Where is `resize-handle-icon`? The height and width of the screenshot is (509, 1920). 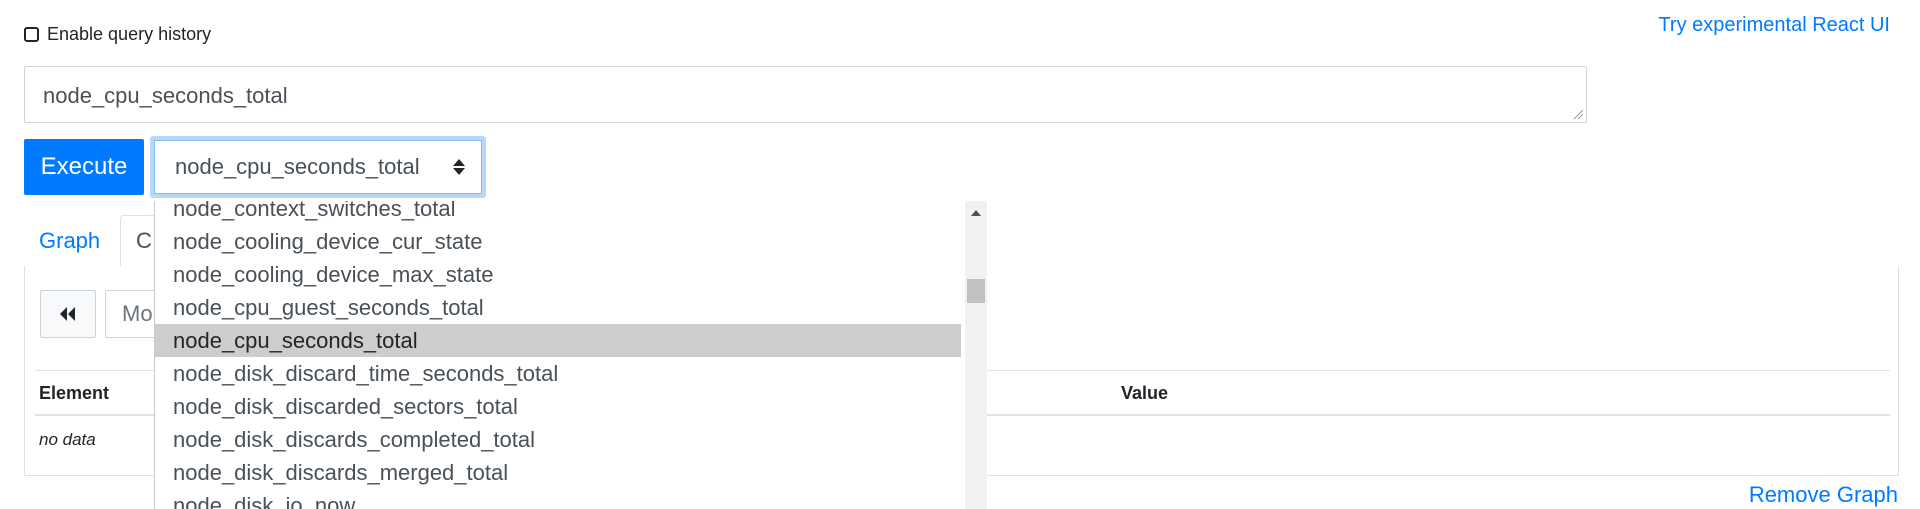
resize-handle-icon is located at coordinates (1578, 114).